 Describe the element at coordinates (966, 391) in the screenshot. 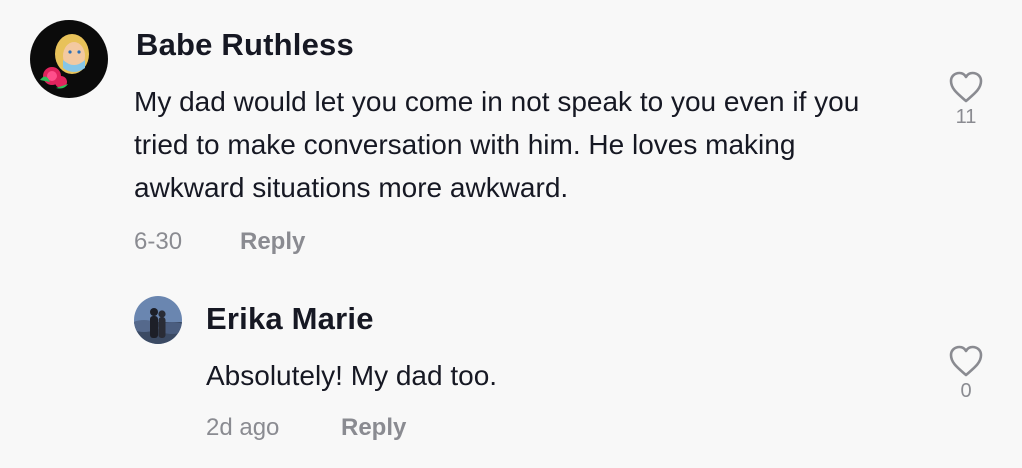

I see `like-count: 0` at that location.